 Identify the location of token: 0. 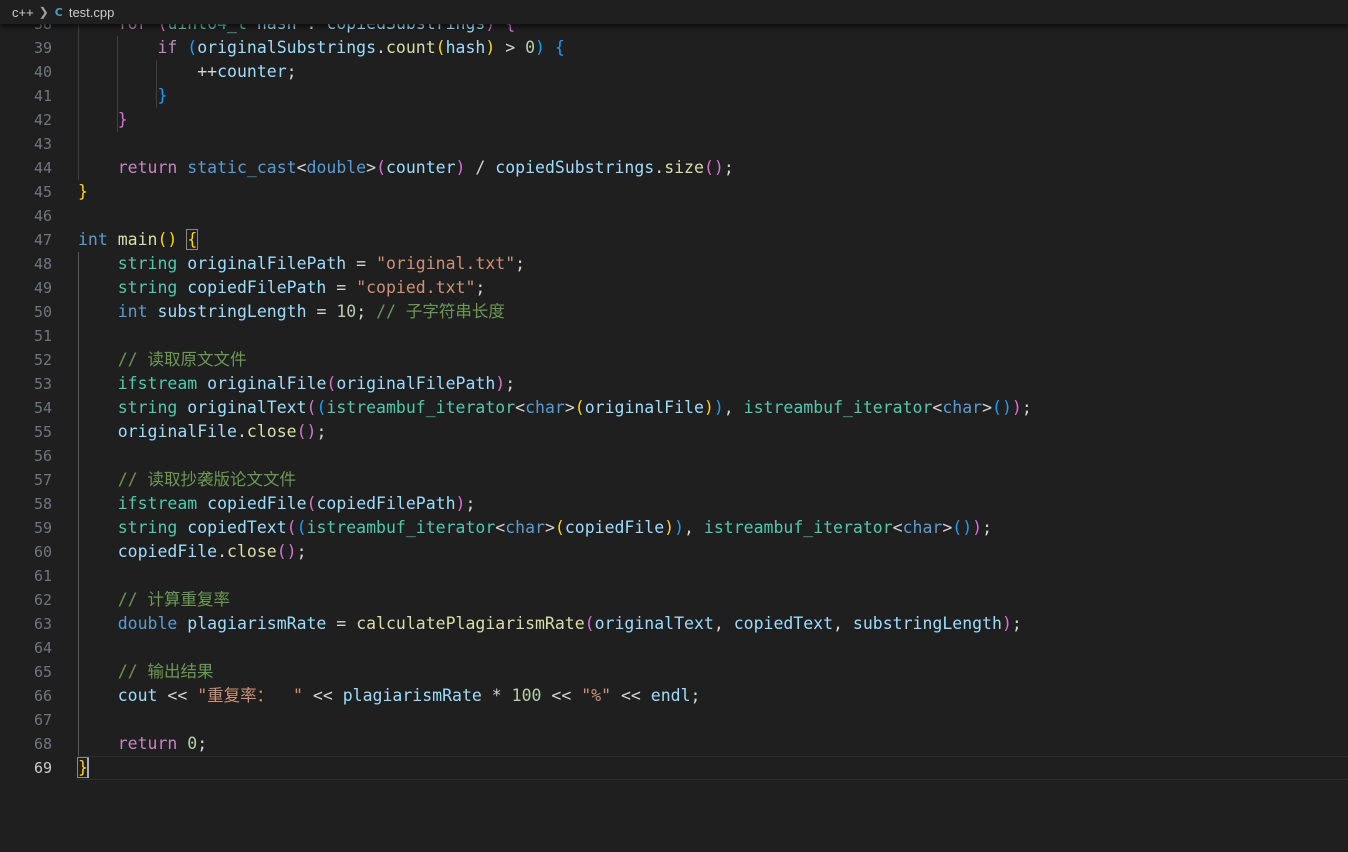
(192, 743).